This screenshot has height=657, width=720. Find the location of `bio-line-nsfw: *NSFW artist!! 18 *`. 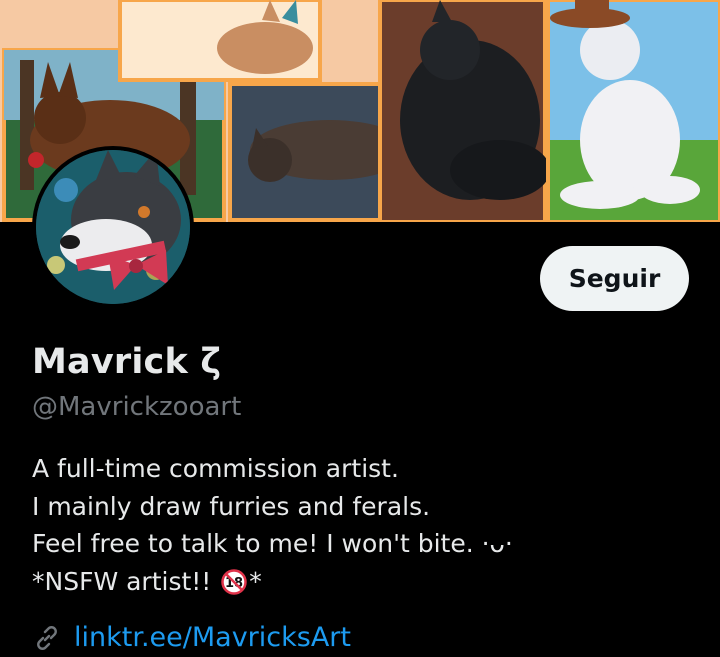

bio-line-nsfw: *NSFW artist!! 18 * is located at coordinates (272, 582).